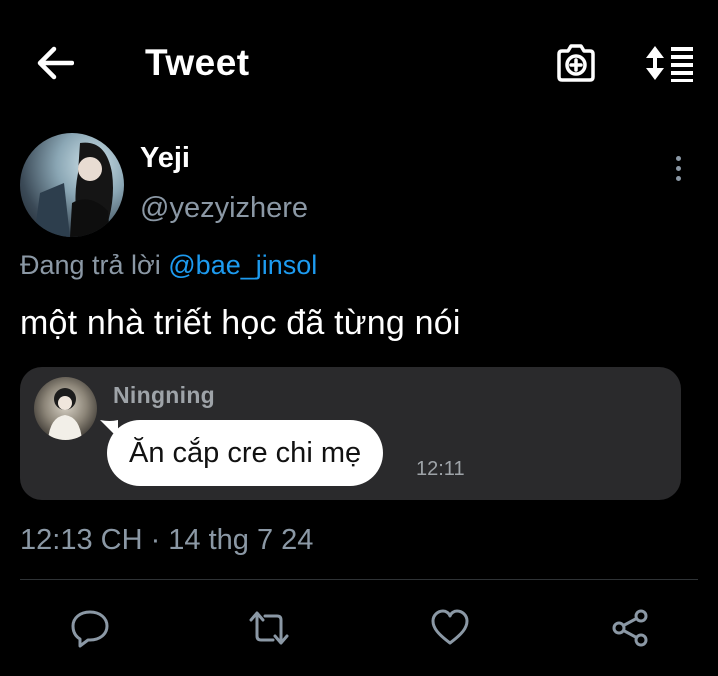  I want to click on reply-context: Đang trả lời @bae_jinsol, so click(168, 265).